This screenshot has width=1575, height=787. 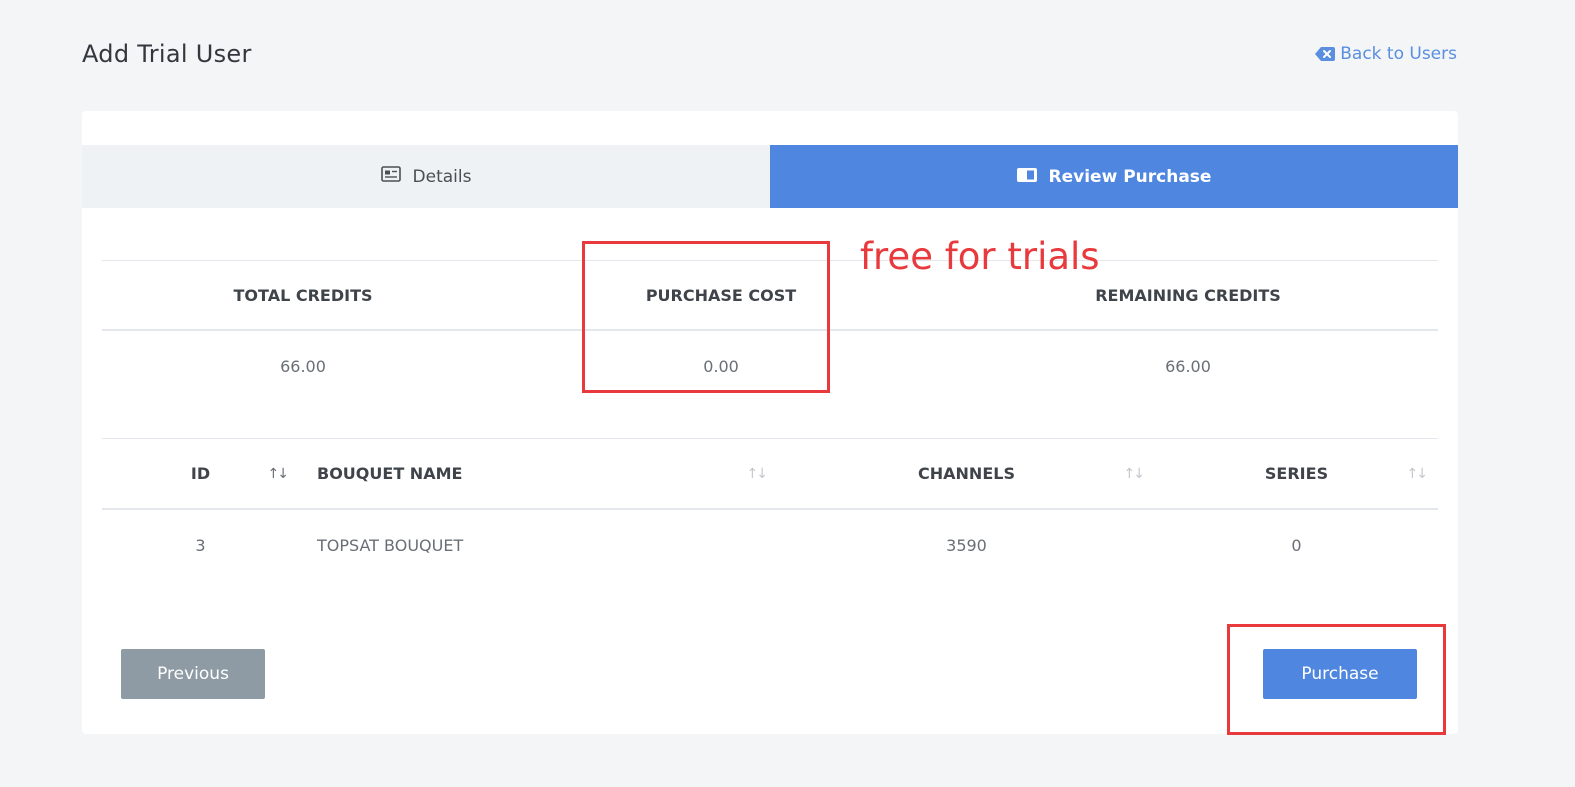 I want to click on bouquet-series-cell: 0, so click(x=1296, y=545).